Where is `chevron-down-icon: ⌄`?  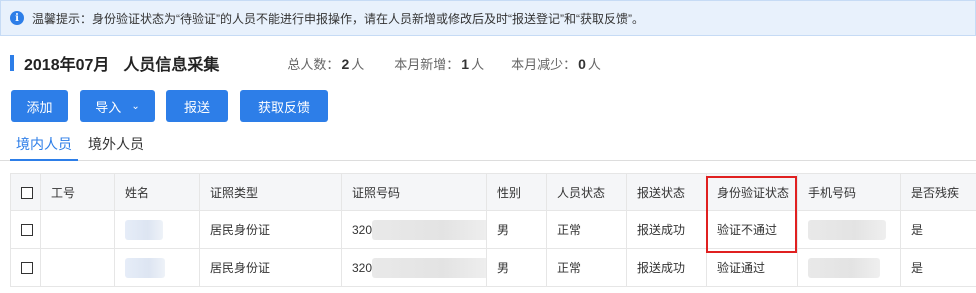 chevron-down-icon: ⌄ is located at coordinates (135, 106).